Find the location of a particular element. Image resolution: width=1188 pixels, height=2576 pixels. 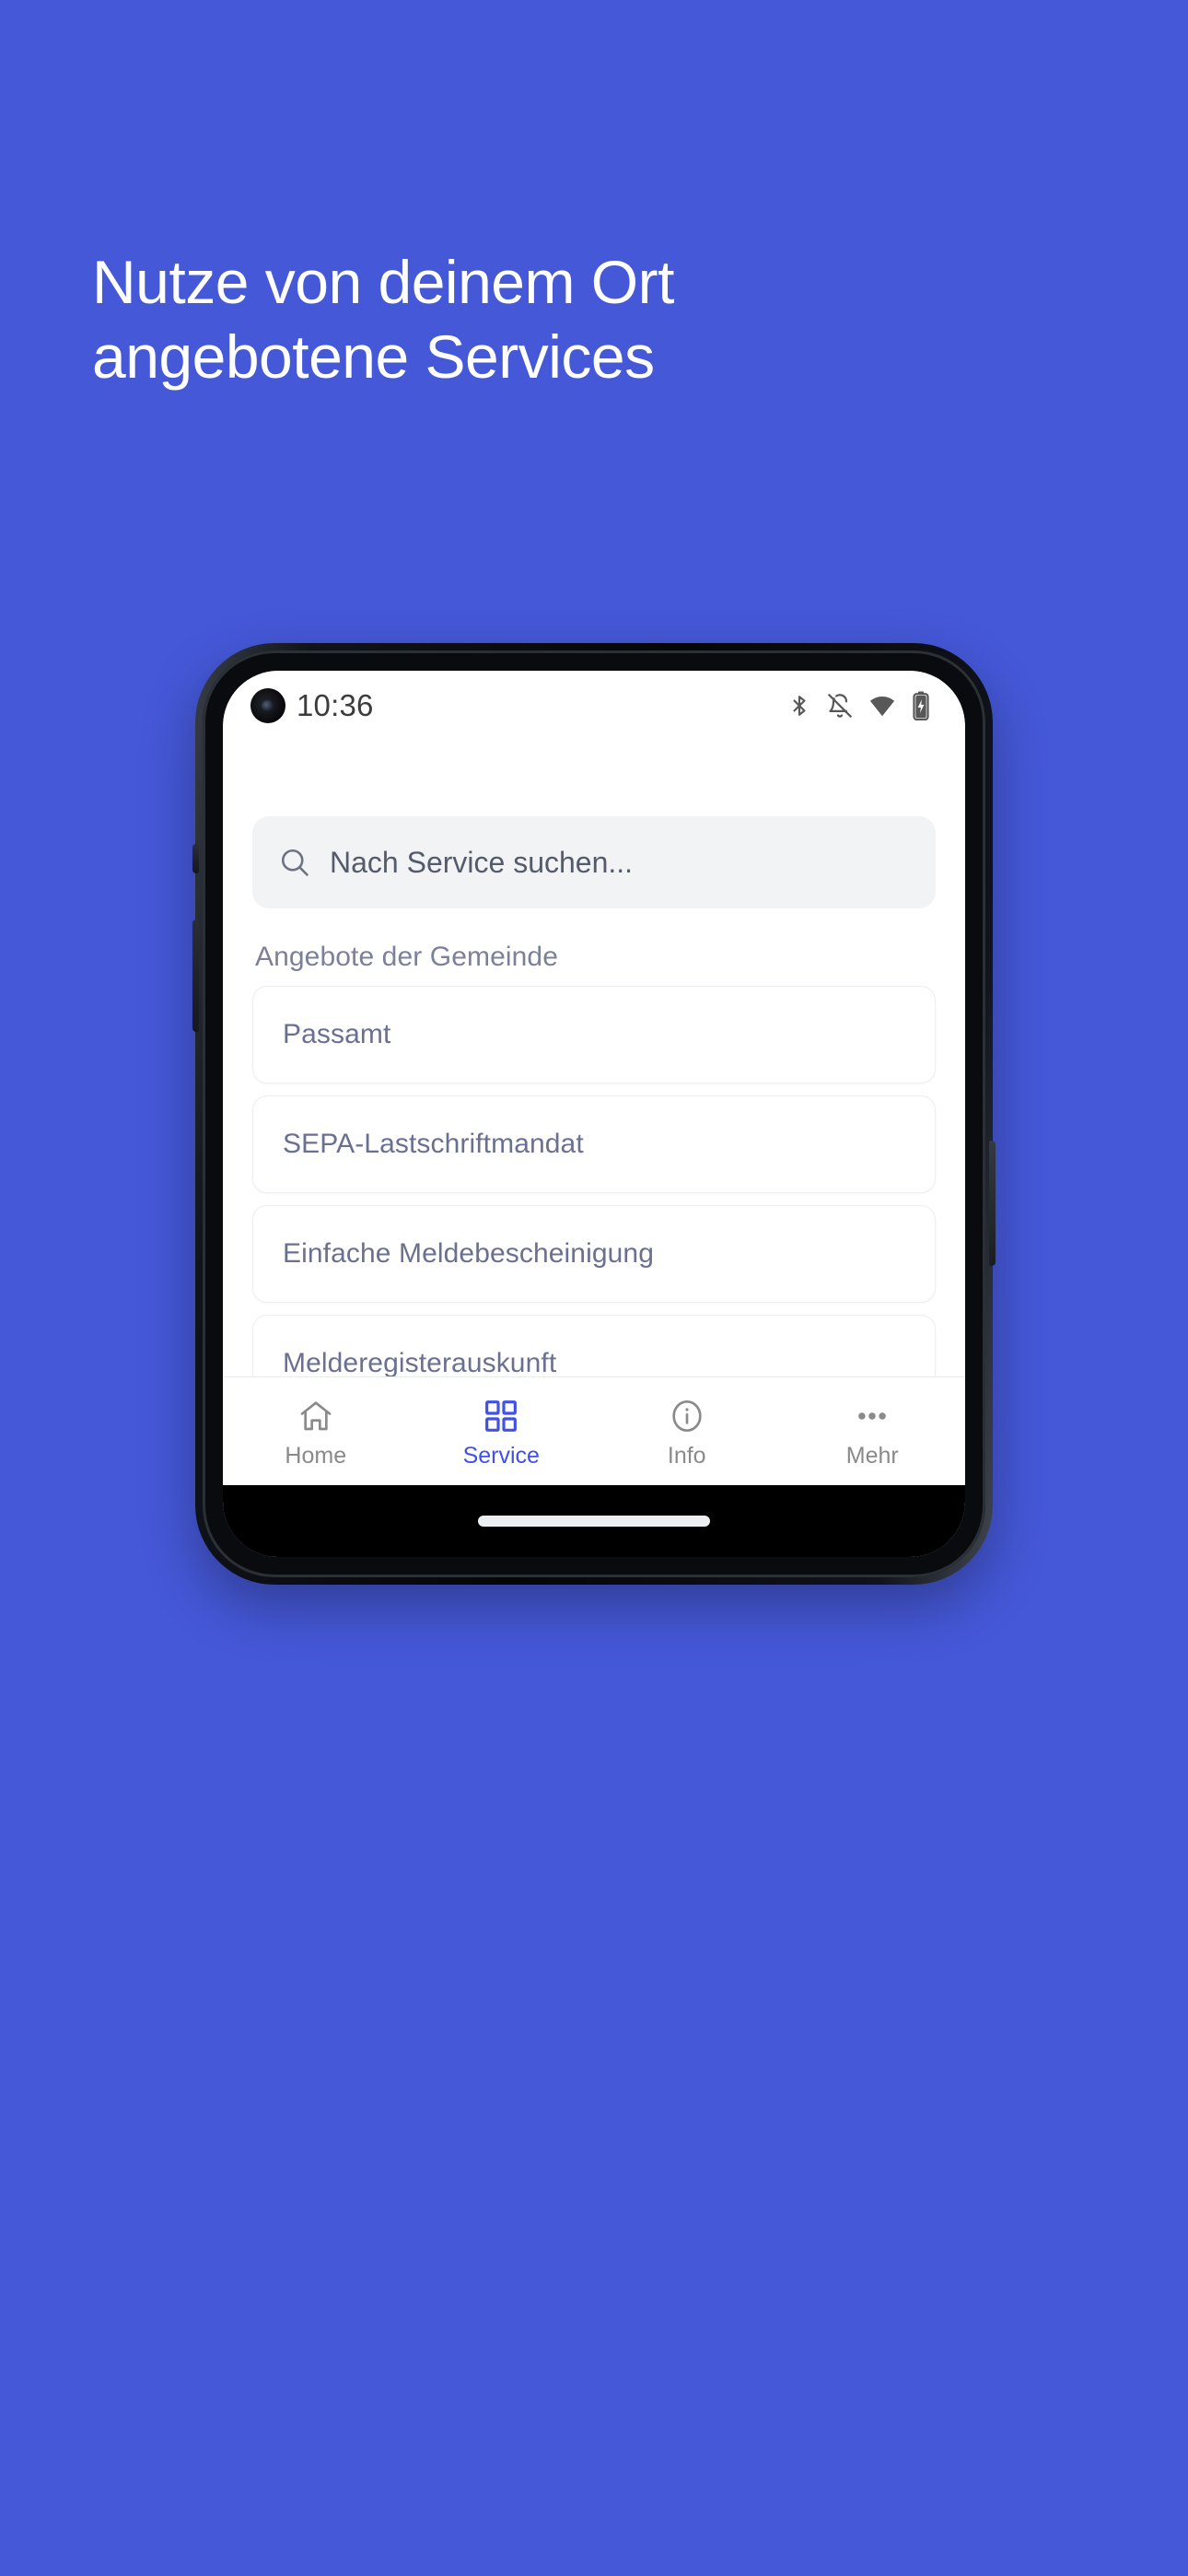

tab-info: Info is located at coordinates (687, 1432).